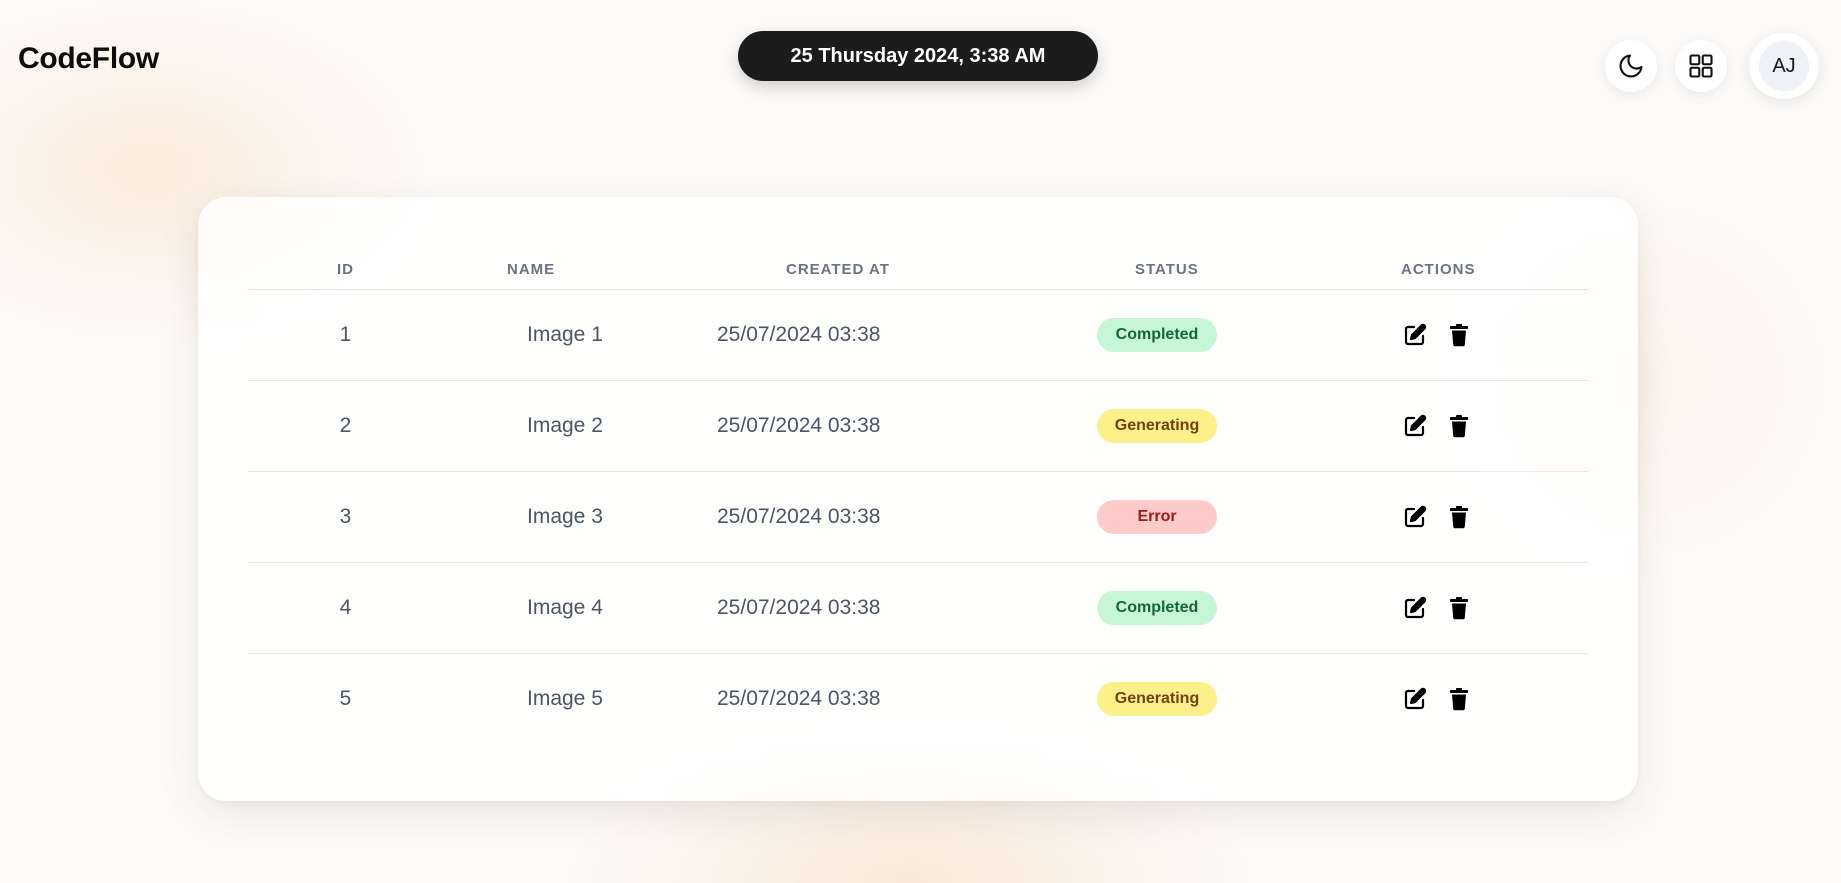 The image size is (1841, 883). What do you see at coordinates (573, 269) in the screenshot?
I see `column-header-name: NAME` at bounding box center [573, 269].